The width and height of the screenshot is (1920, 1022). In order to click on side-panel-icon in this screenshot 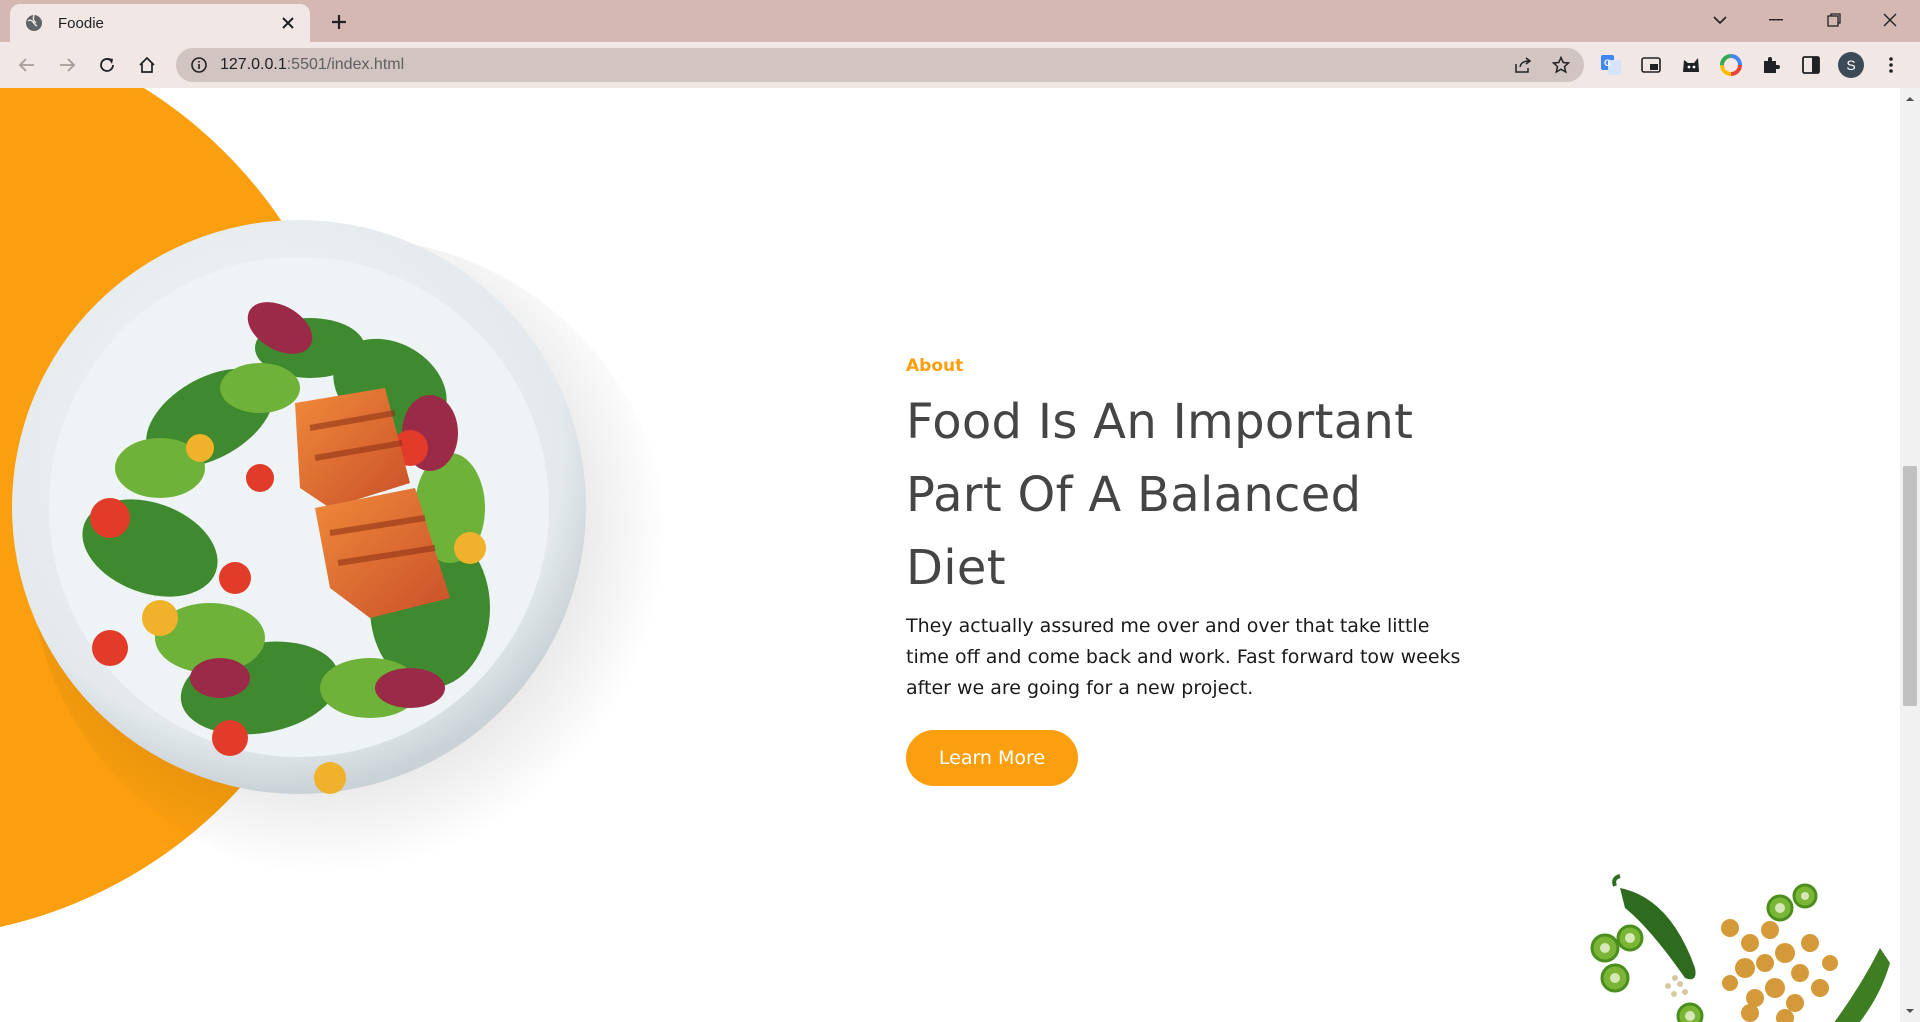, I will do `click(1811, 65)`.